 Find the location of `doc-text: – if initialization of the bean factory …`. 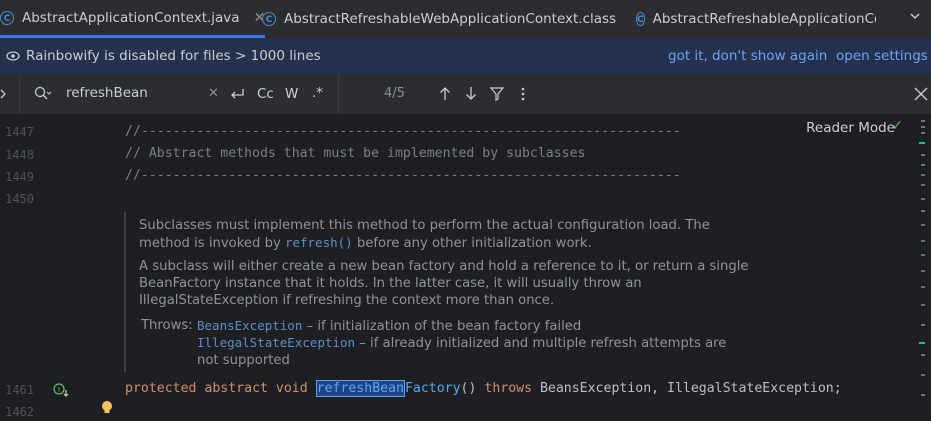

doc-text: – if initialization of the bean factory … is located at coordinates (442, 326).